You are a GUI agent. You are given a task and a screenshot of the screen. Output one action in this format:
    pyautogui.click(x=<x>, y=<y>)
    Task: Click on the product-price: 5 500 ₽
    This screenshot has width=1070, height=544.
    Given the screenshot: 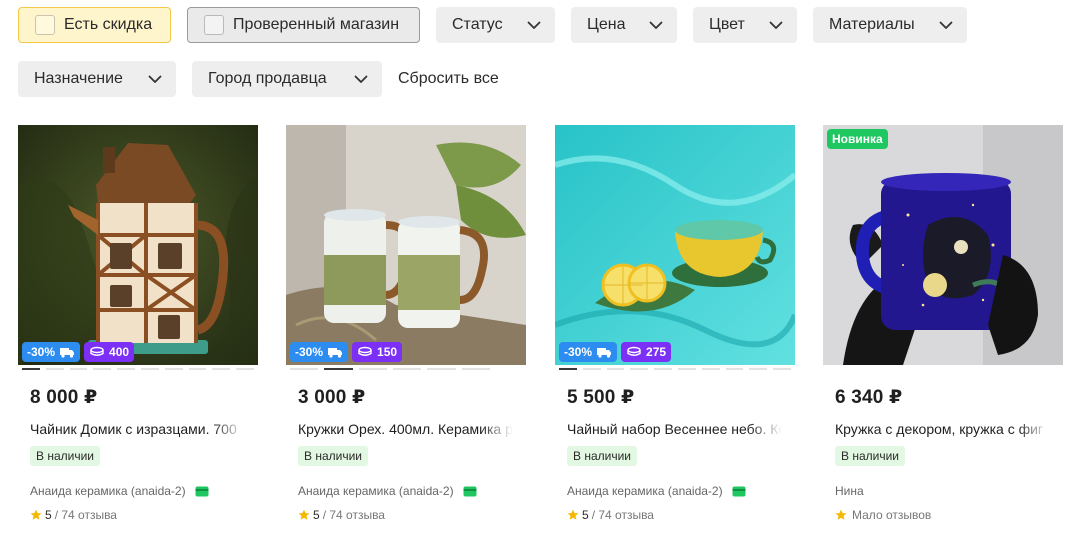 What is the action you would take?
    pyautogui.click(x=601, y=397)
    